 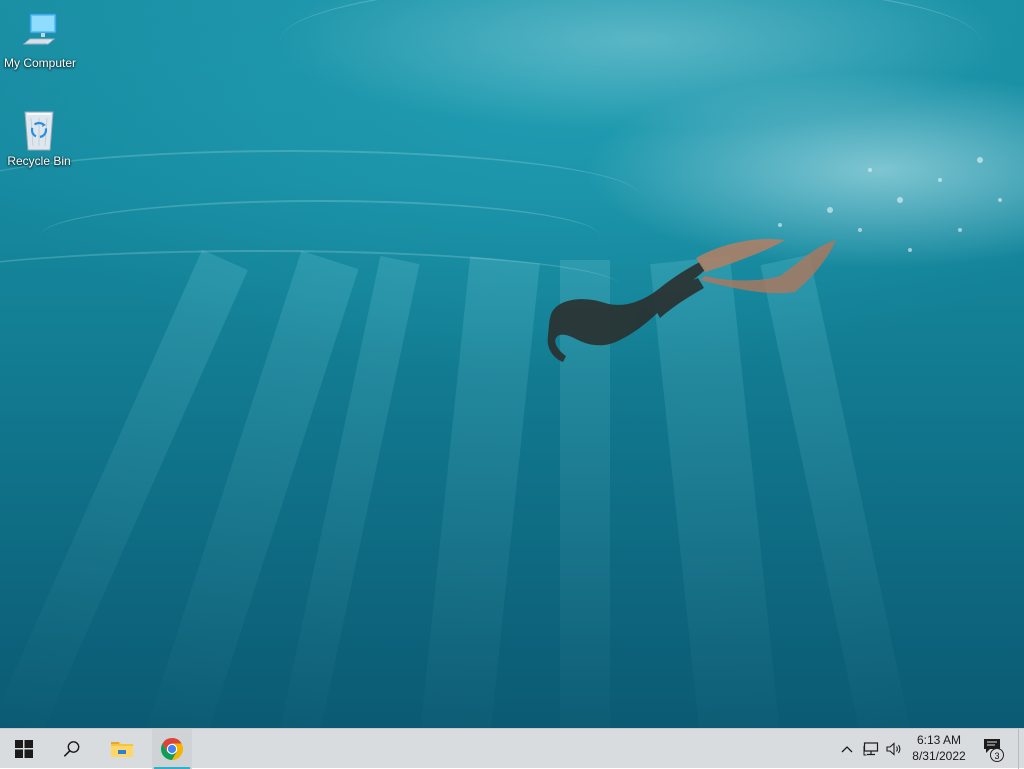 What do you see at coordinates (774, 259) in the screenshot?
I see `freediver-silhouette` at bounding box center [774, 259].